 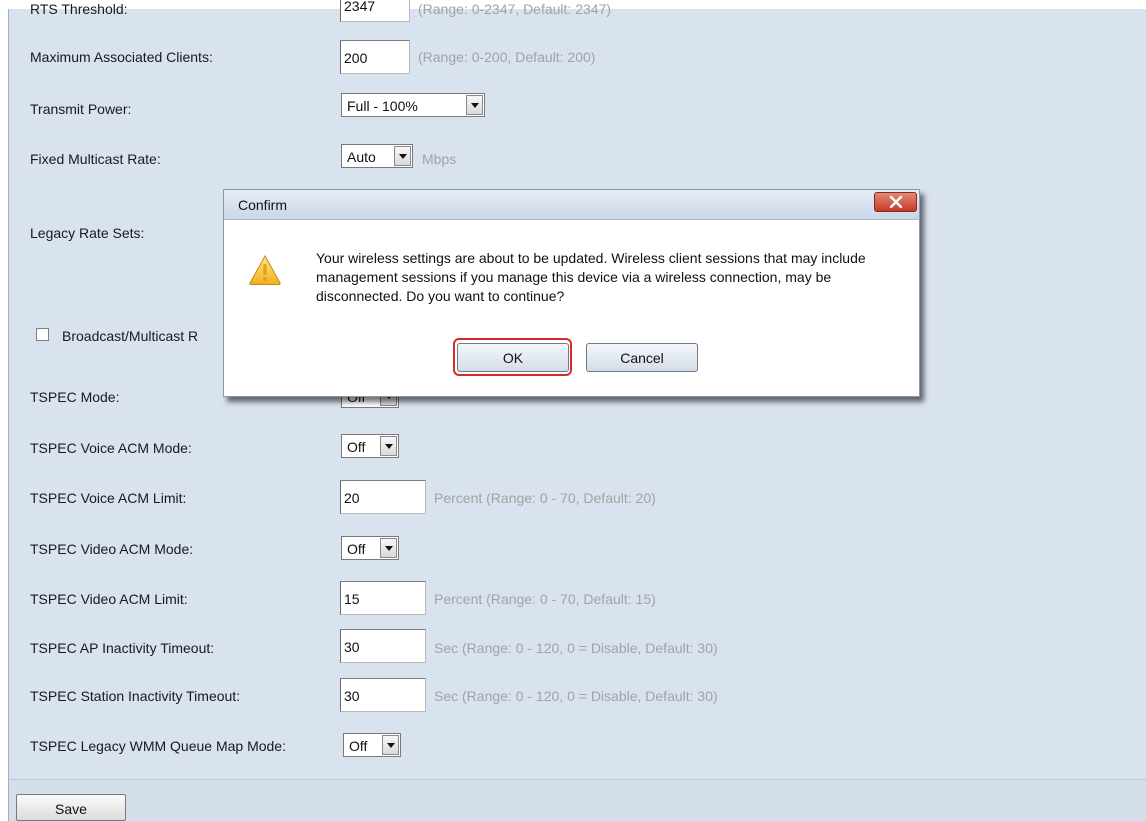 I want to click on tspec-legacy-wmm-value: Off, so click(x=358, y=746).